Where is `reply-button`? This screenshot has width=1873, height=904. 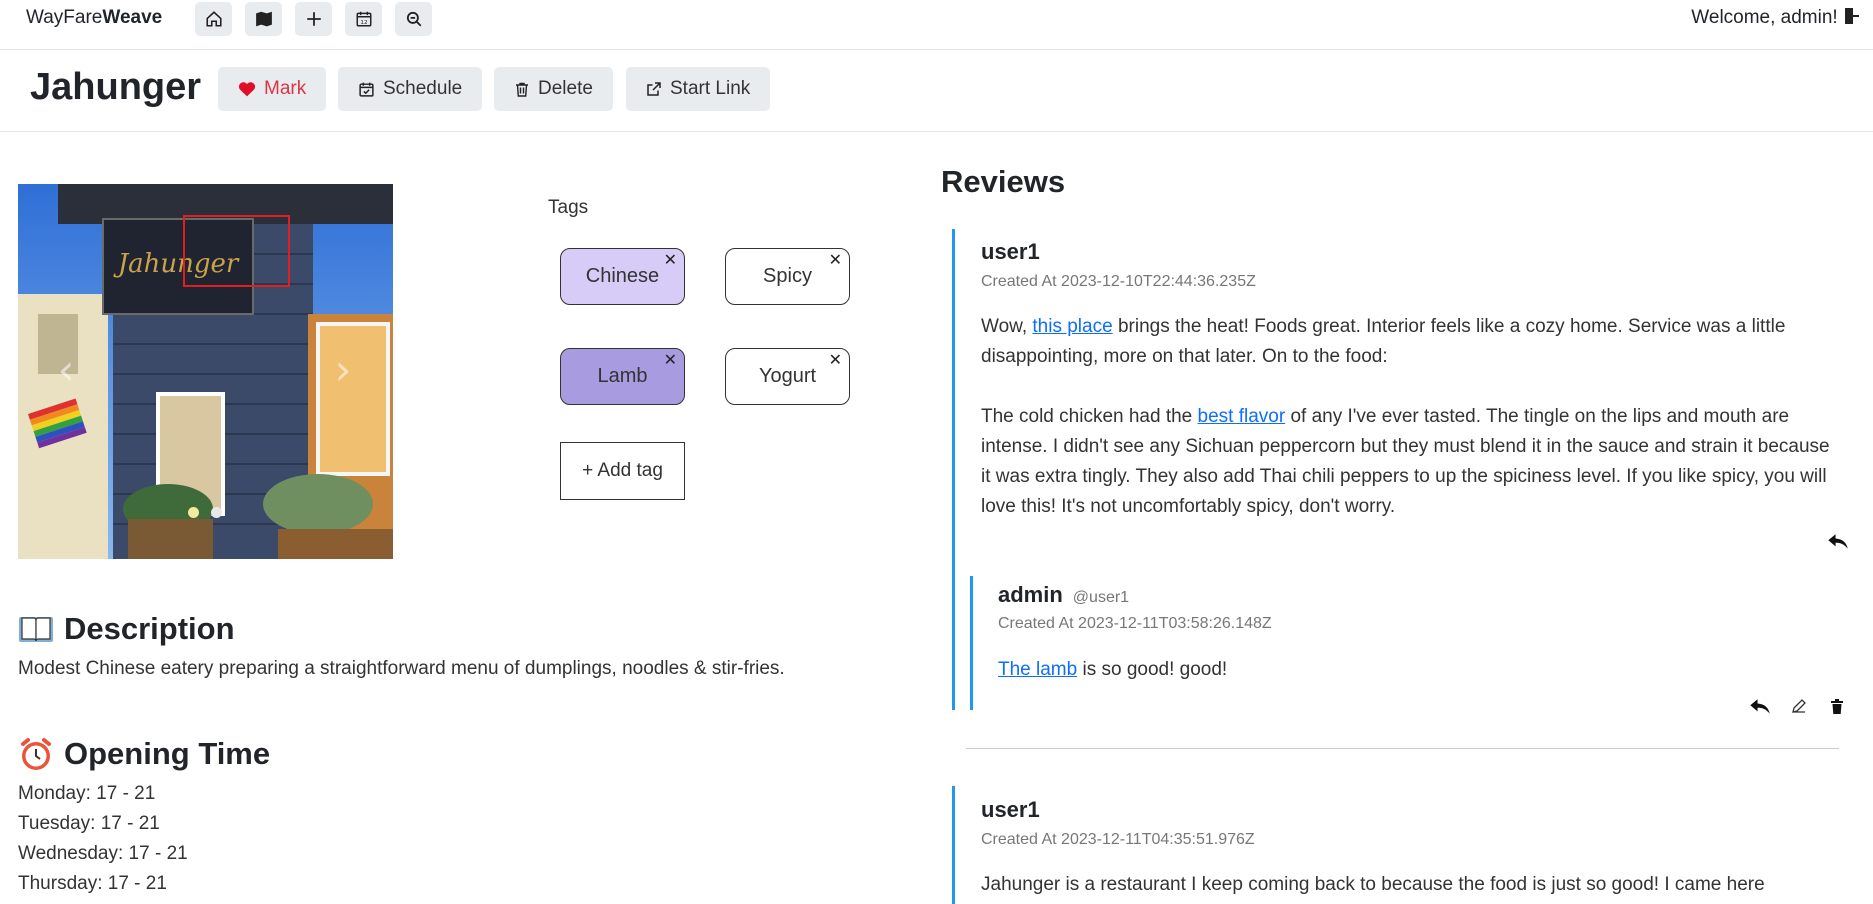
reply-button is located at coordinates (1838, 541).